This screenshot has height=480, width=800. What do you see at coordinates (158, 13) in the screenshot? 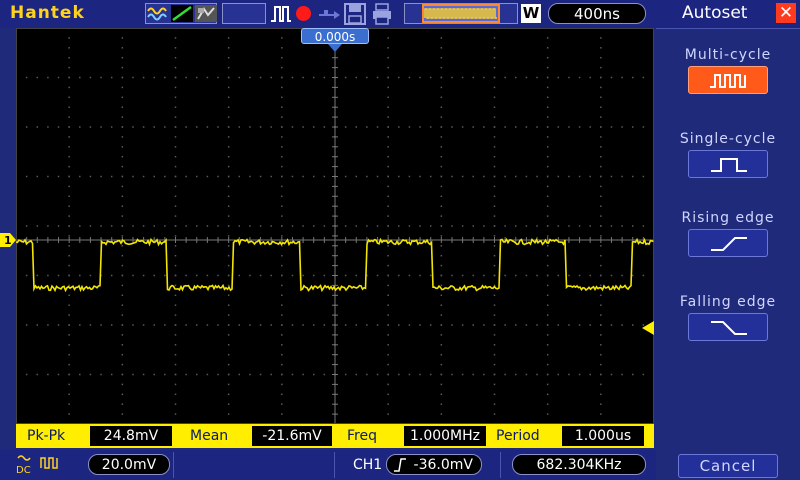
I see `fft-wave-icon` at bounding box center [158, 13].